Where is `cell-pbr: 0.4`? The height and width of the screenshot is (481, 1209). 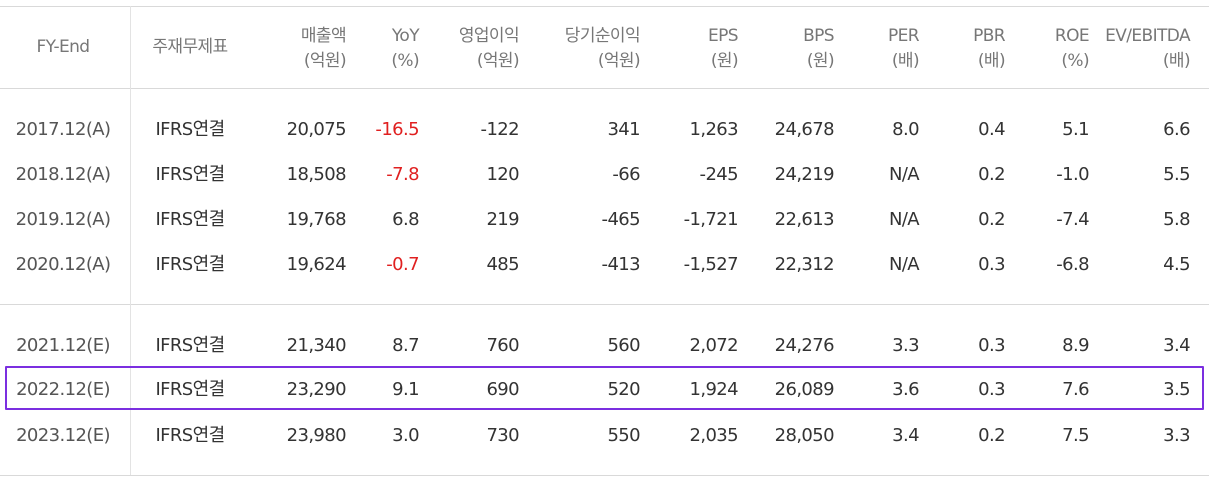 cell-pbr: 0.4 is located at coordinates (991, 129).